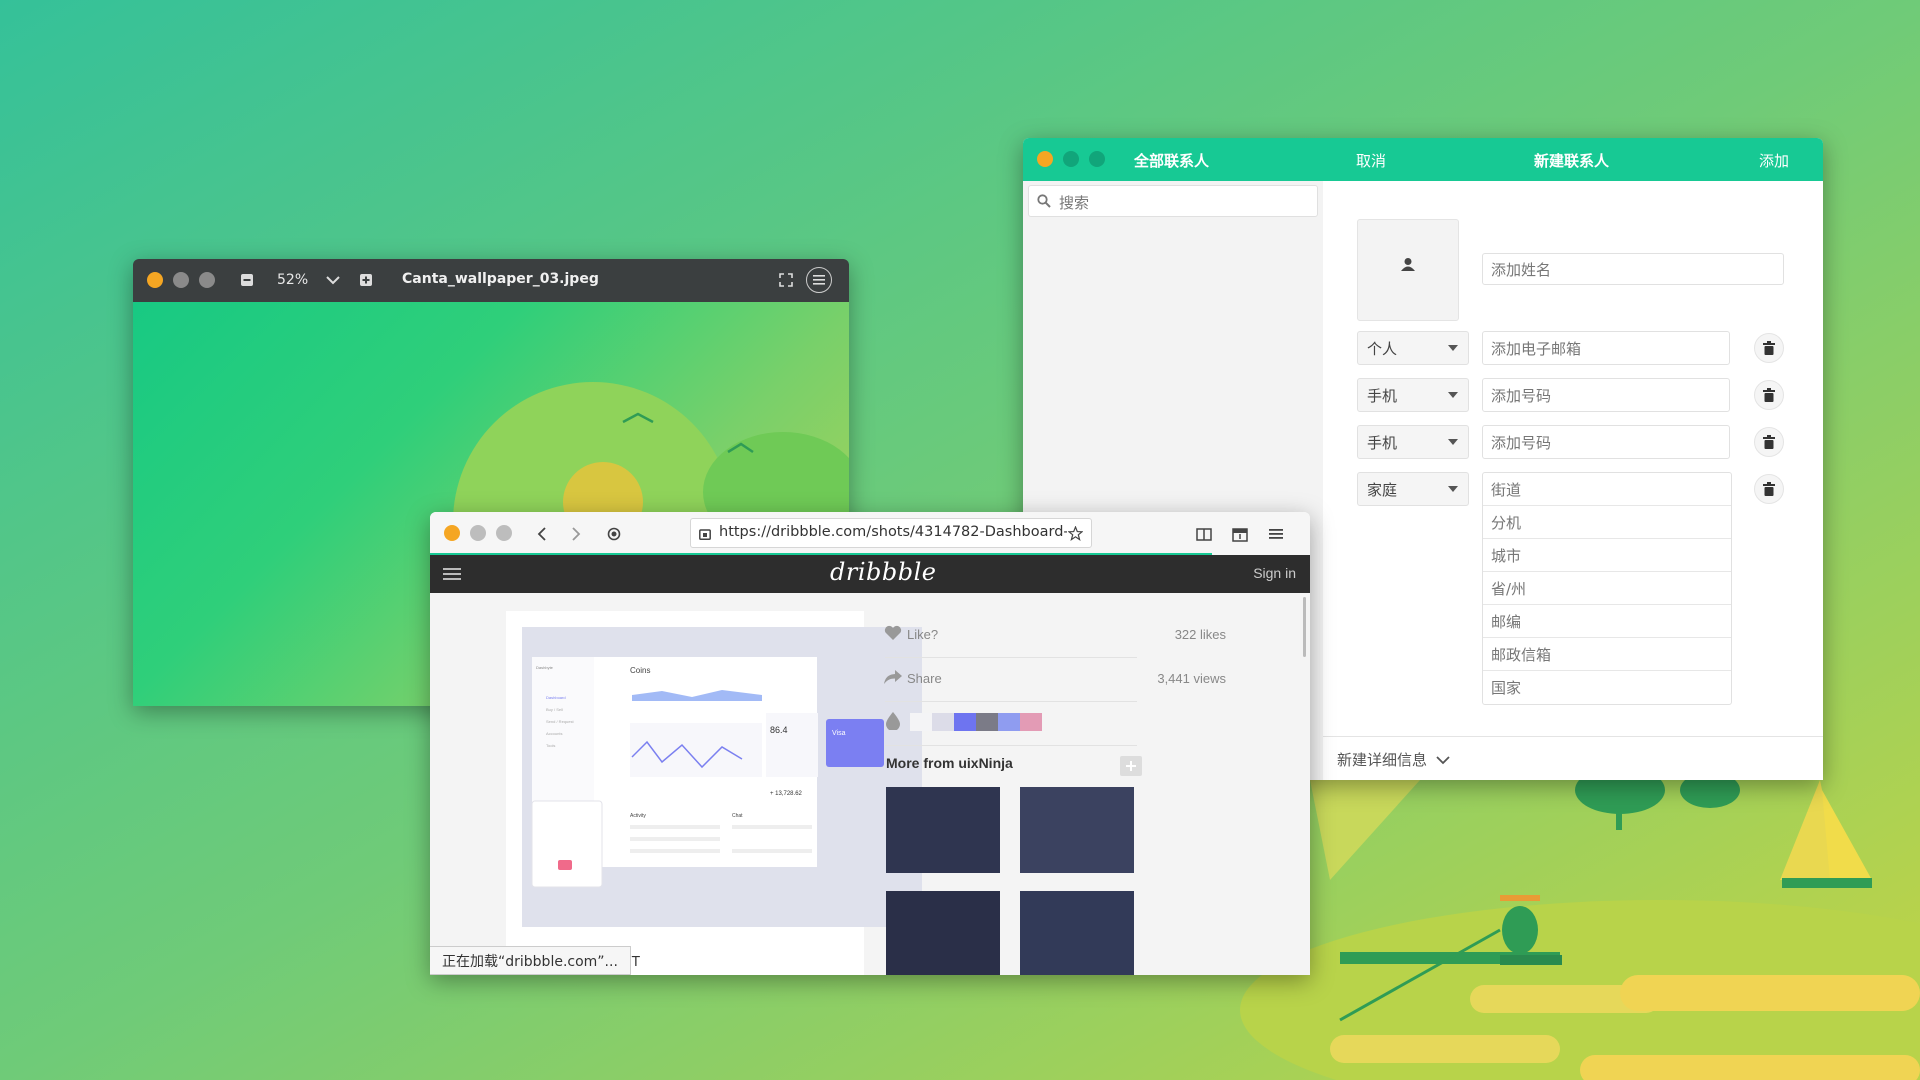  Describe the element at coordinates (1413, 395) in the screenshot. I see `phone-type-select: 手机` at that location.